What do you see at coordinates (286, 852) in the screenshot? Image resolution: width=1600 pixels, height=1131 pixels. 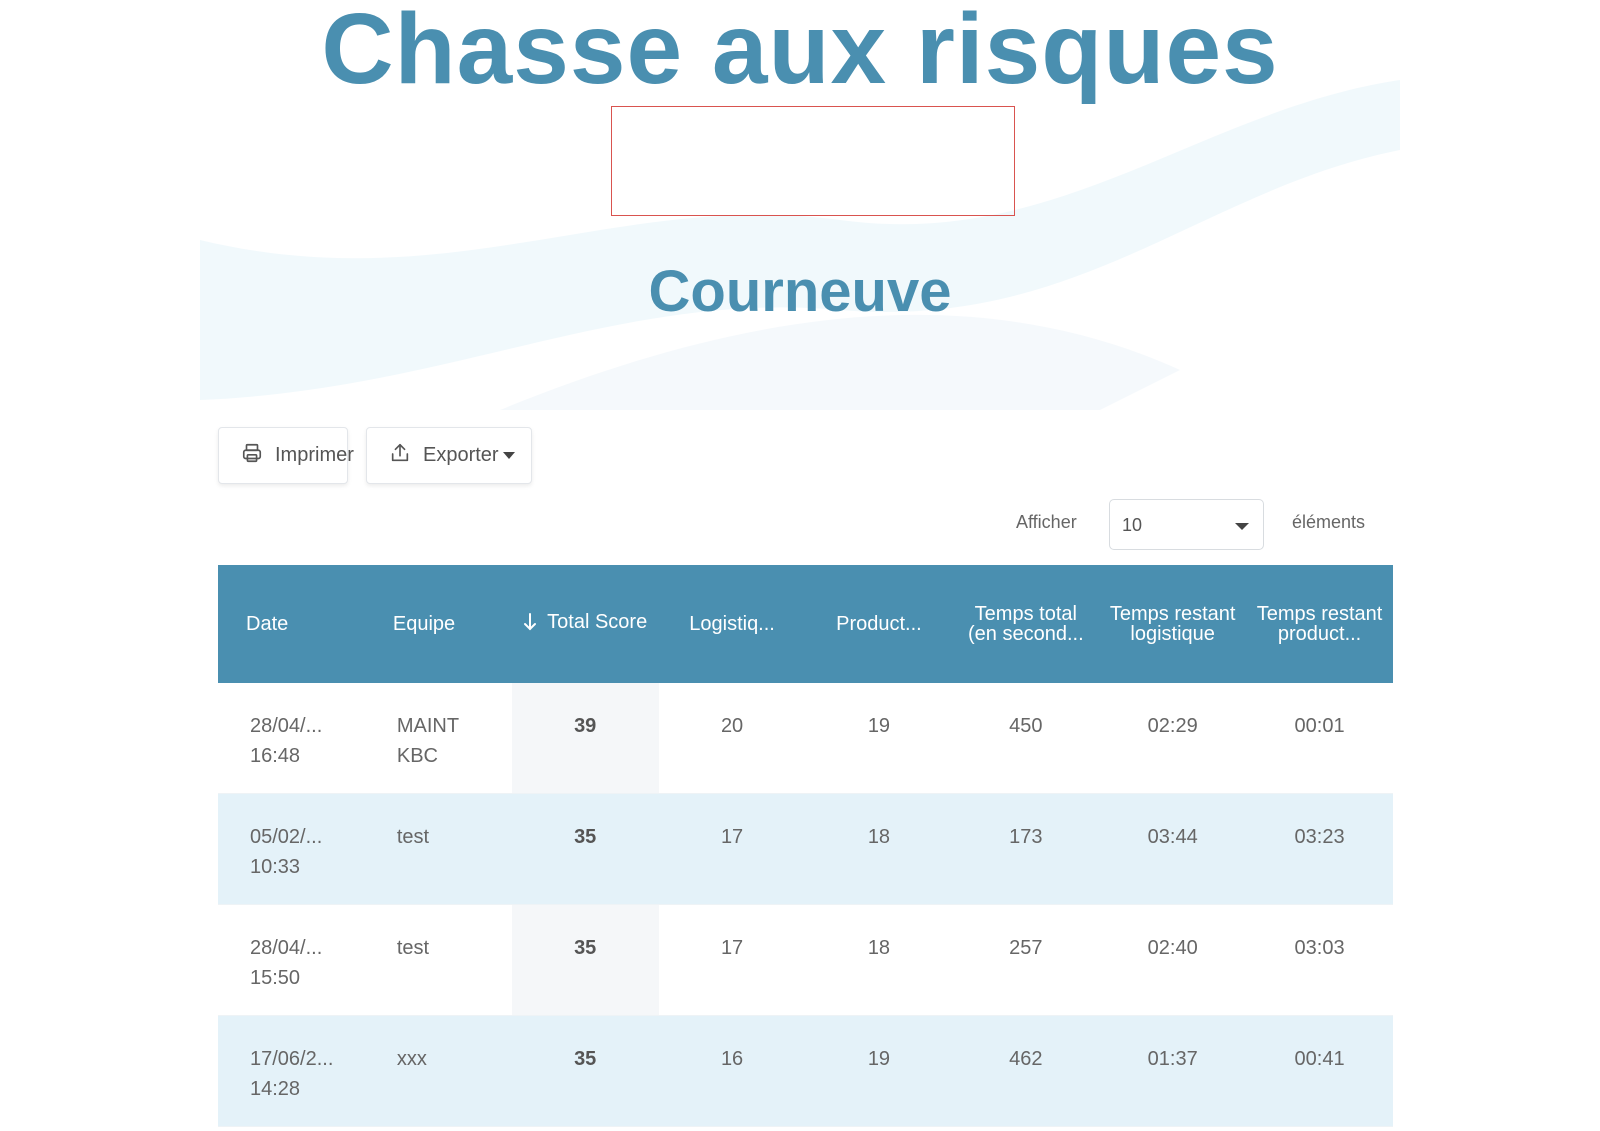 I see `cell-date: 05/02/... 10:33` at bounding box center [286, 852].